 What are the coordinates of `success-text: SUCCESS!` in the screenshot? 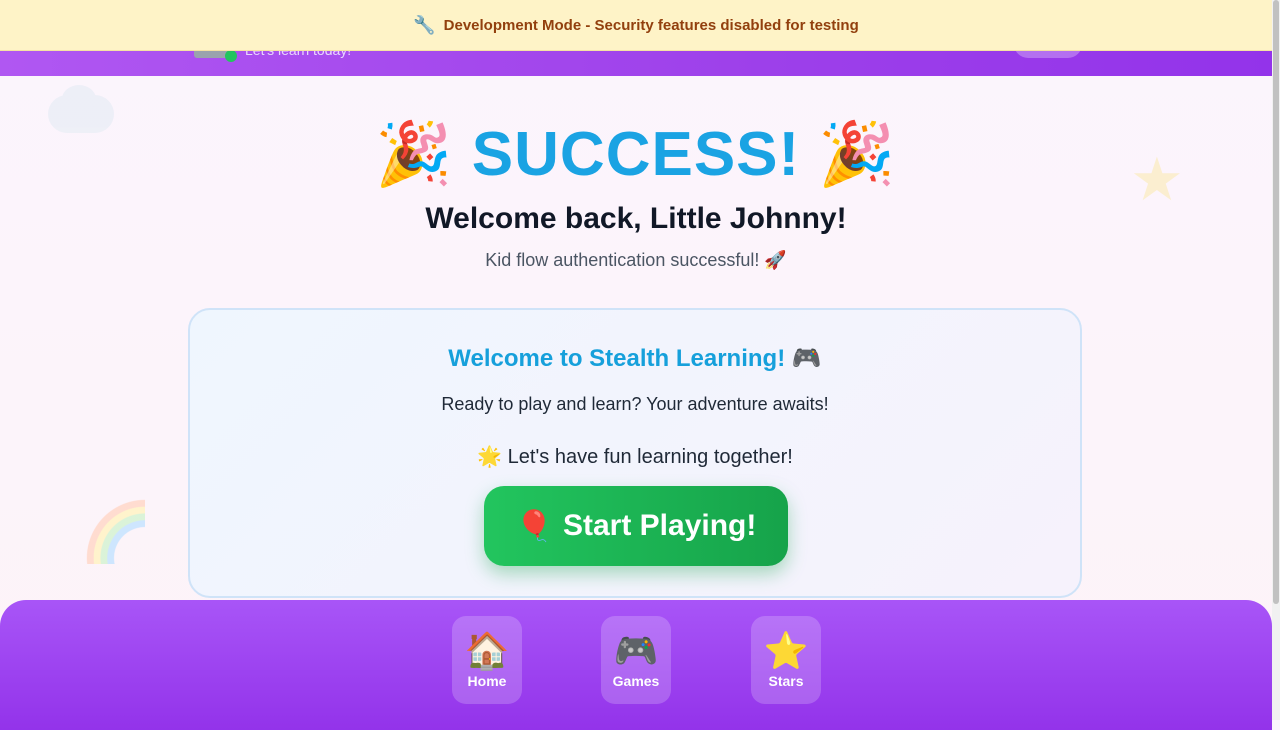 It's located at (636, 154).